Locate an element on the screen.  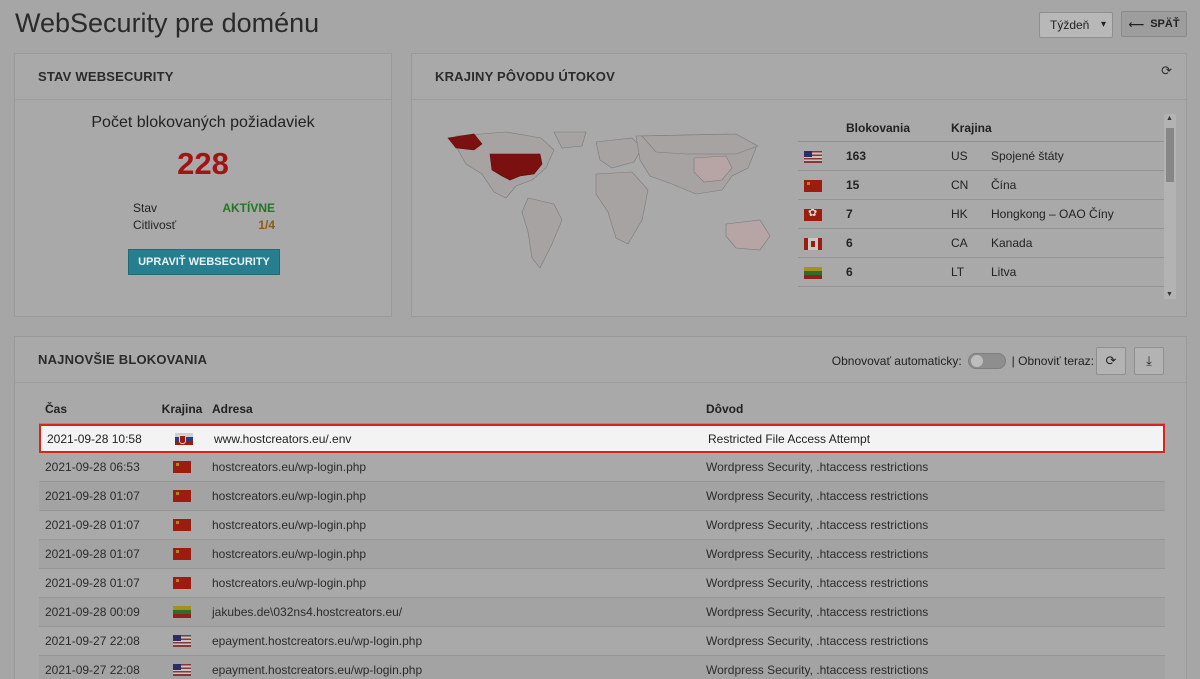
flag-hk-icon is located at coordinates (822, 214).